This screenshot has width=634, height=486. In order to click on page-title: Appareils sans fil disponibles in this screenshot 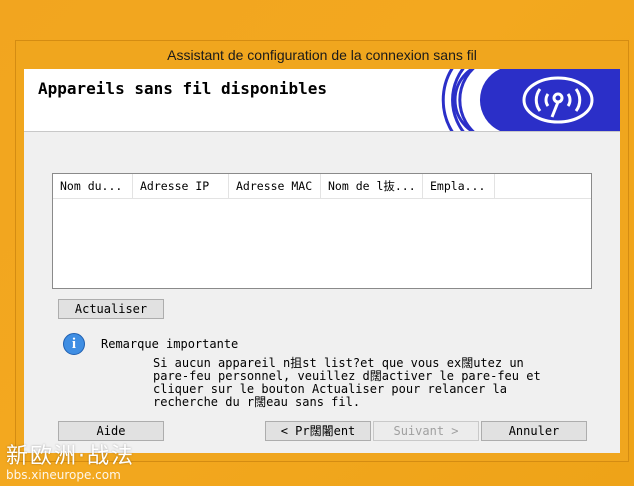, I will do `click(182, 88)`.